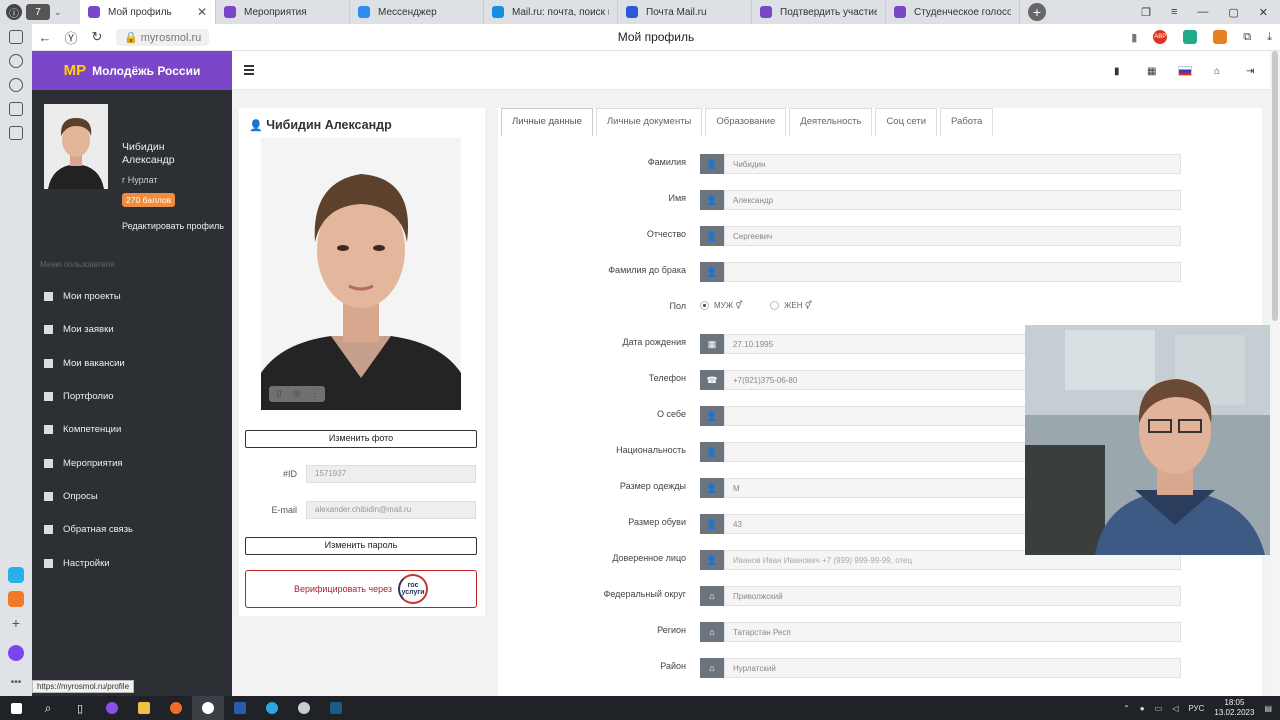 The height and width of the screenshot is (720, 1280). Describe the element at coordinates (148, 12) in the screenshot. I see `browser-tab: Мой профиль ✕` at that location.